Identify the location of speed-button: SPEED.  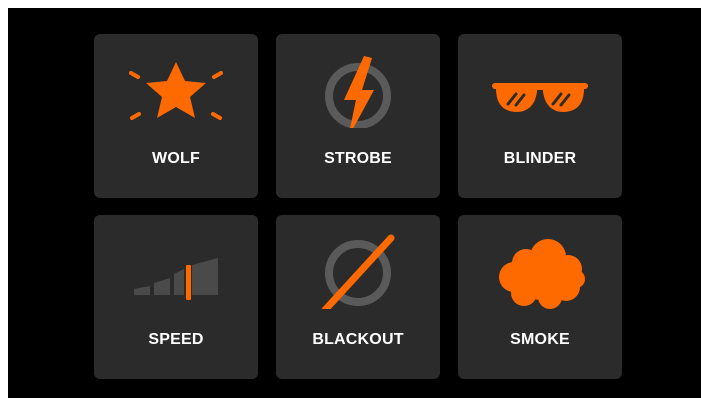
(176, 297).